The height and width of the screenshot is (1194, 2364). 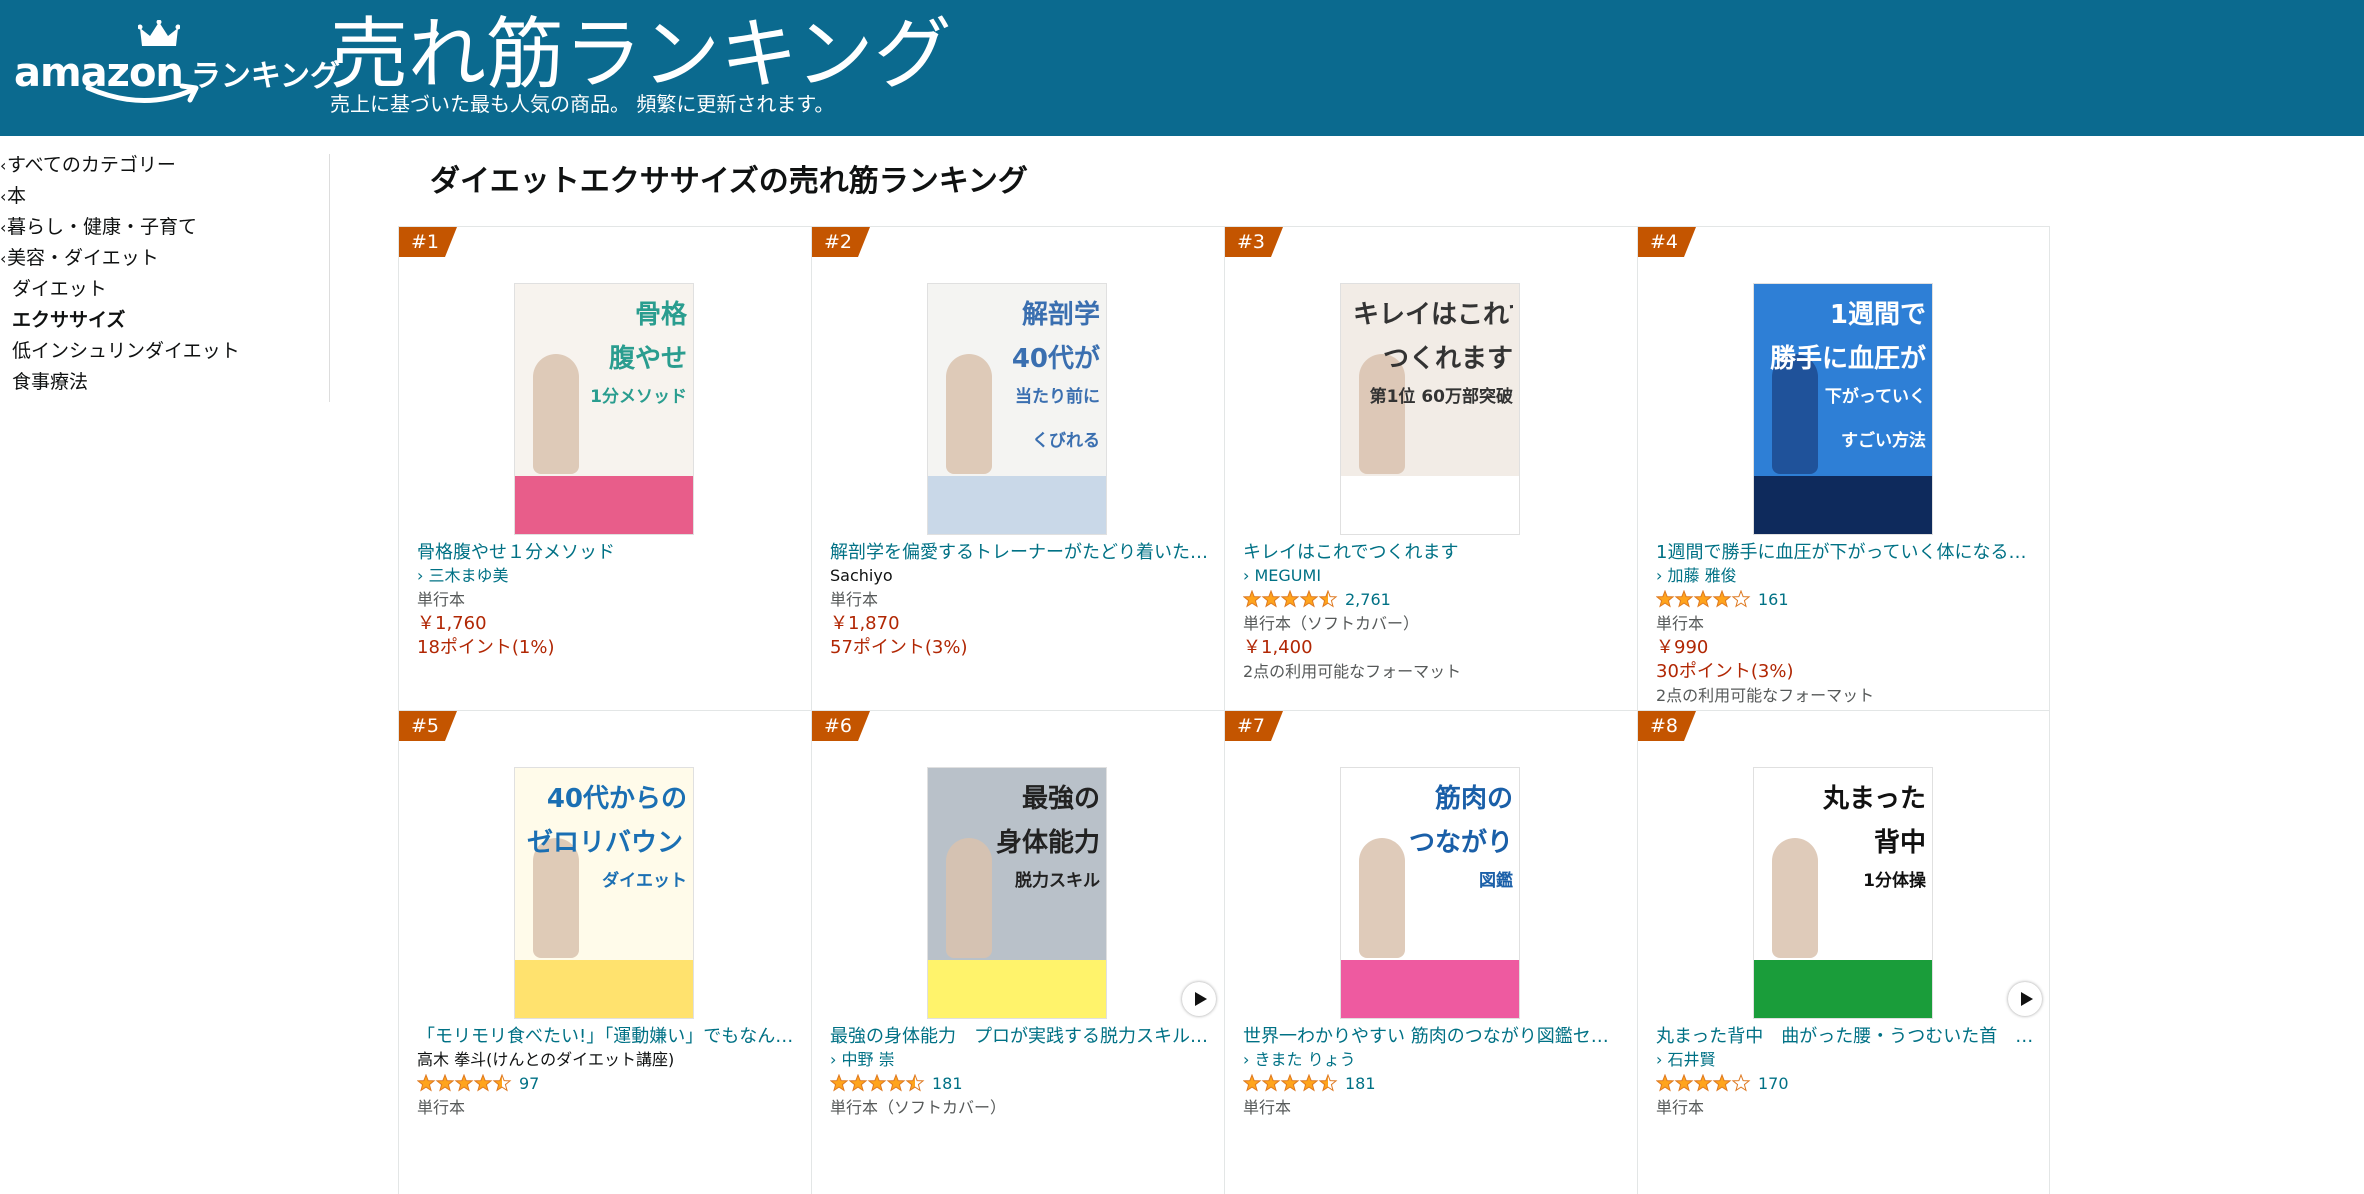 I want to click on product-info: › 中野 崇 181 単行本（ソフトカバー）, so click(x=1019, y=1084).